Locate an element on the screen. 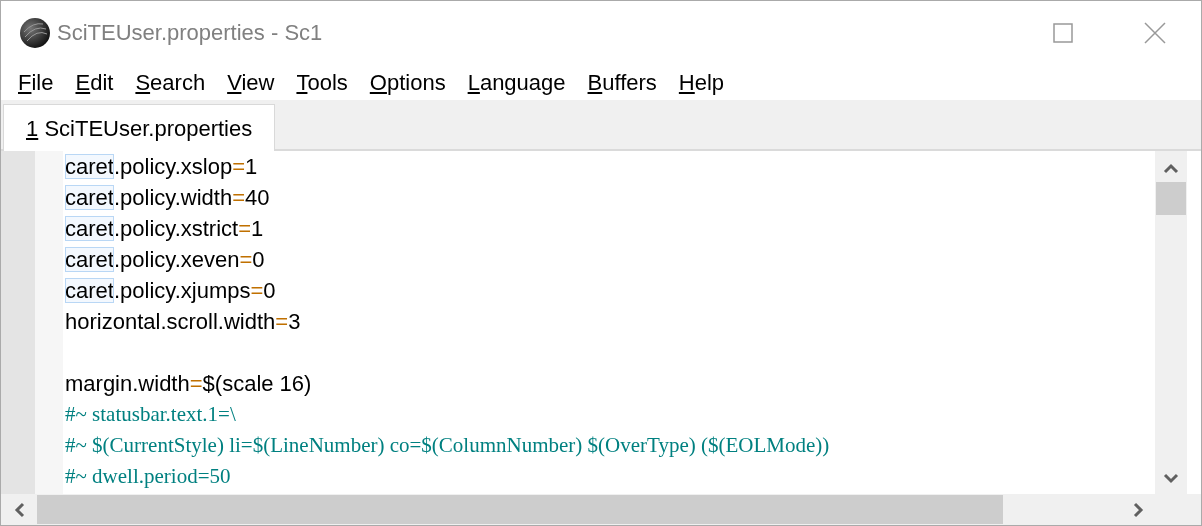 This screenshot has width=1202, height=526. comment-line: #~ dwell.period=50 is located at coordinates (148, 476).